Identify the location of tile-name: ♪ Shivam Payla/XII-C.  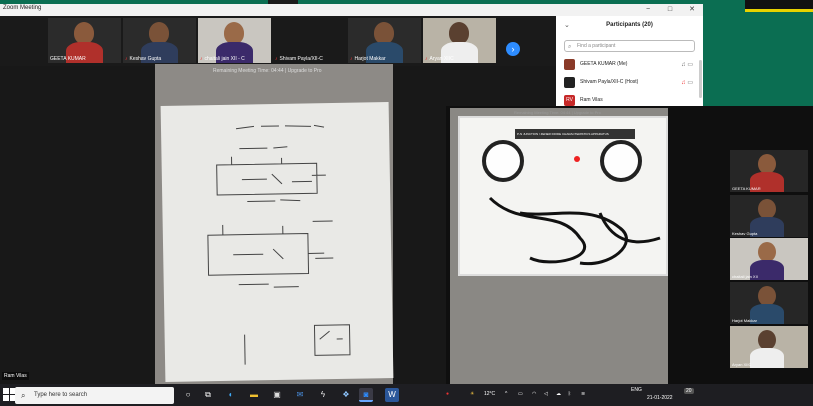
(299, 59).